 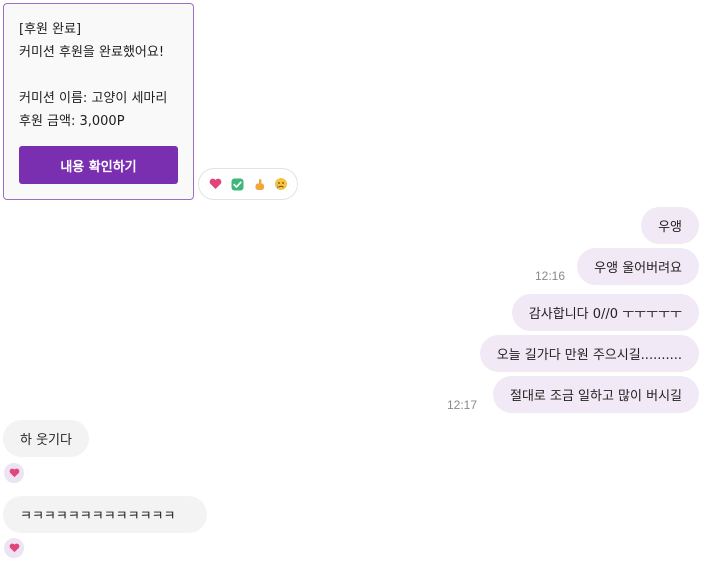 What do you see at coordinates (98, 165) in the screenshot?
I see `view-details-button: 내용 확인하기` at bounding box center [98, 165].